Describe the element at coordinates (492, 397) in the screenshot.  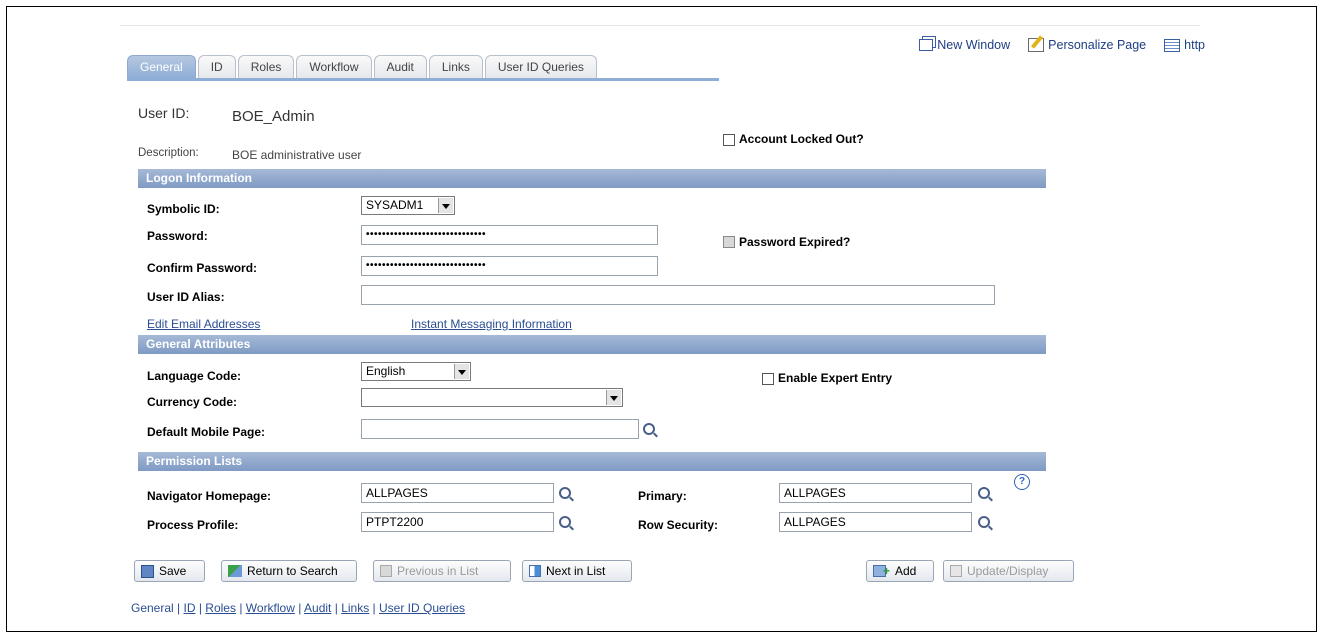
I see `currency-code-select` at that location.